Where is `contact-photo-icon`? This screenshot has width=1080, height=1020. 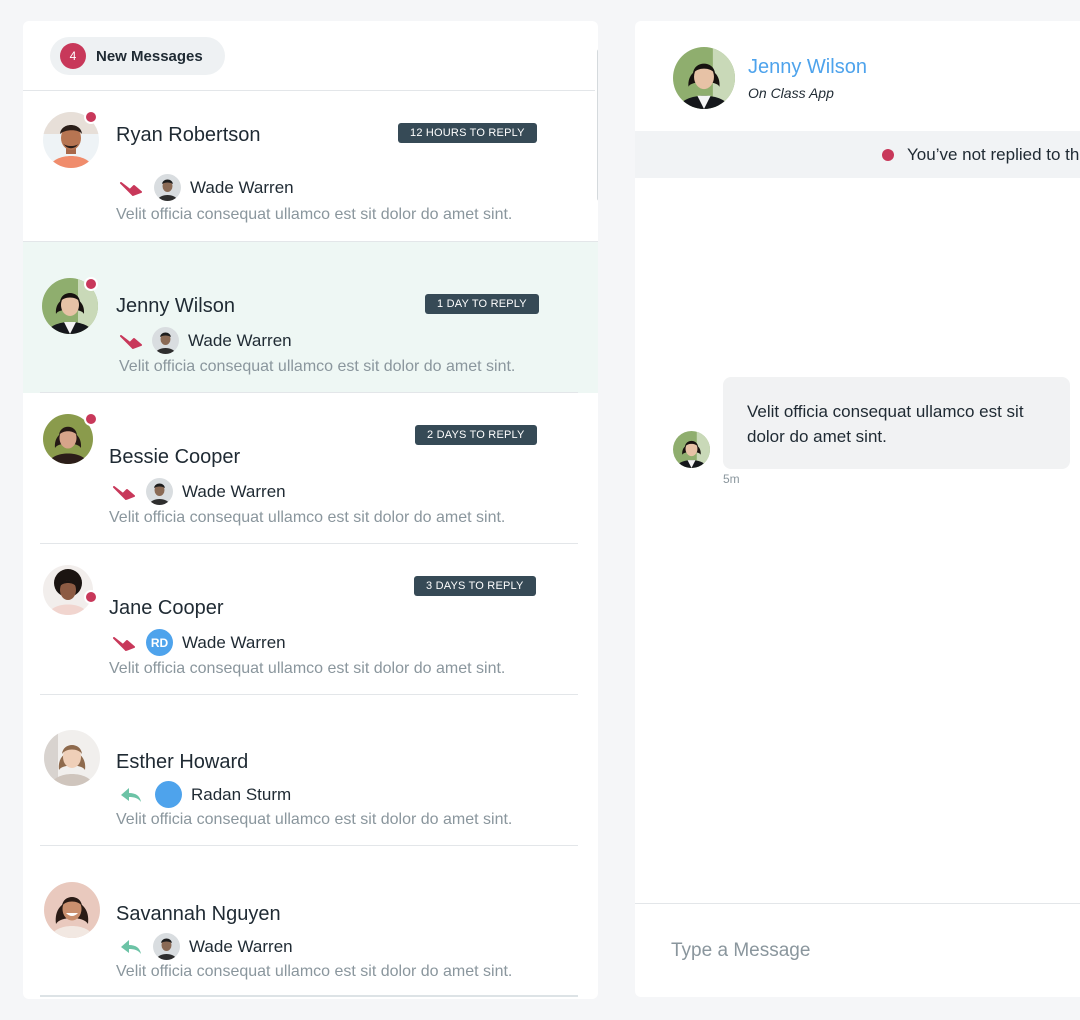 contact-photo-icon is located at coordinates (704, 78).